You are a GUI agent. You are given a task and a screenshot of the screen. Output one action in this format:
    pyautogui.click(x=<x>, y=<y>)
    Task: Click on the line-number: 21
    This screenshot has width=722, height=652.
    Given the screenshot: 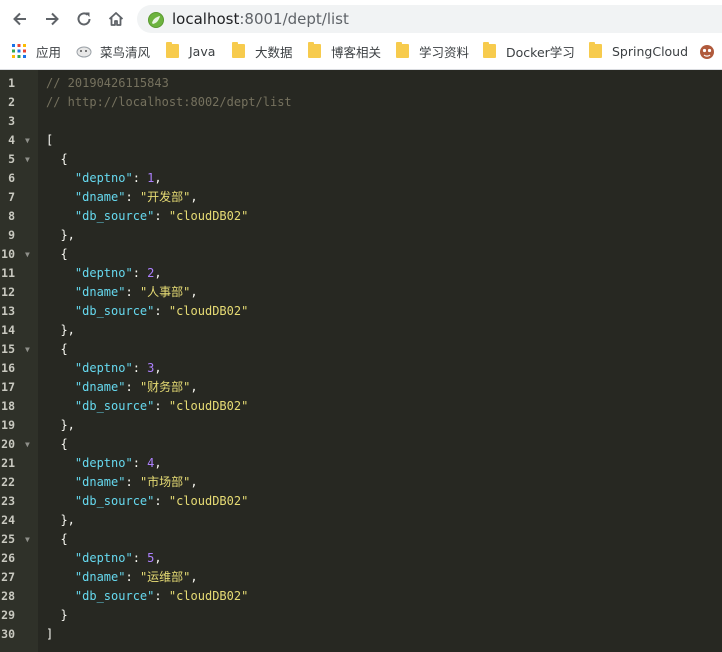 What is the action you would take?
    pyautogui.click(x=8, y=463)
    